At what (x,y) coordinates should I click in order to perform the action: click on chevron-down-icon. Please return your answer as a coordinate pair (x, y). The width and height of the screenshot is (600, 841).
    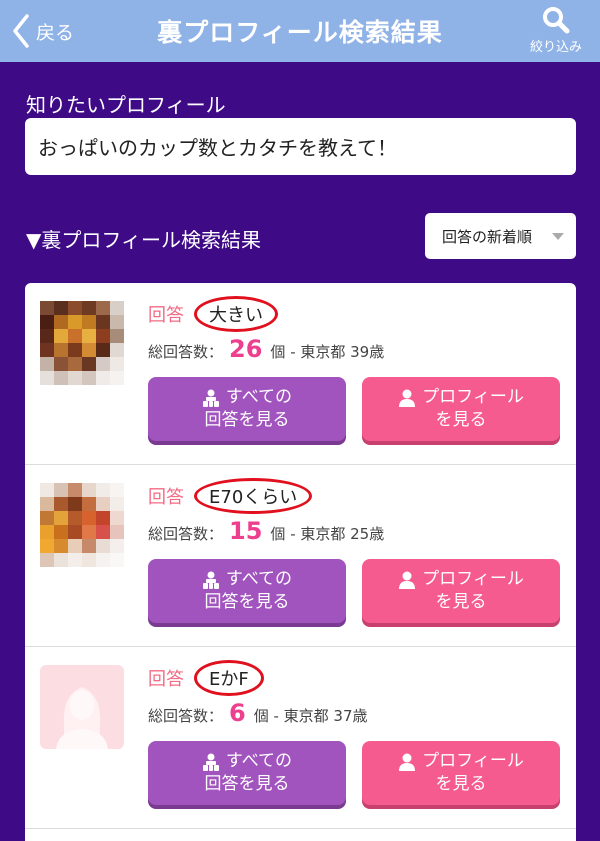
    Looking at the image, I should click on (558, 236).